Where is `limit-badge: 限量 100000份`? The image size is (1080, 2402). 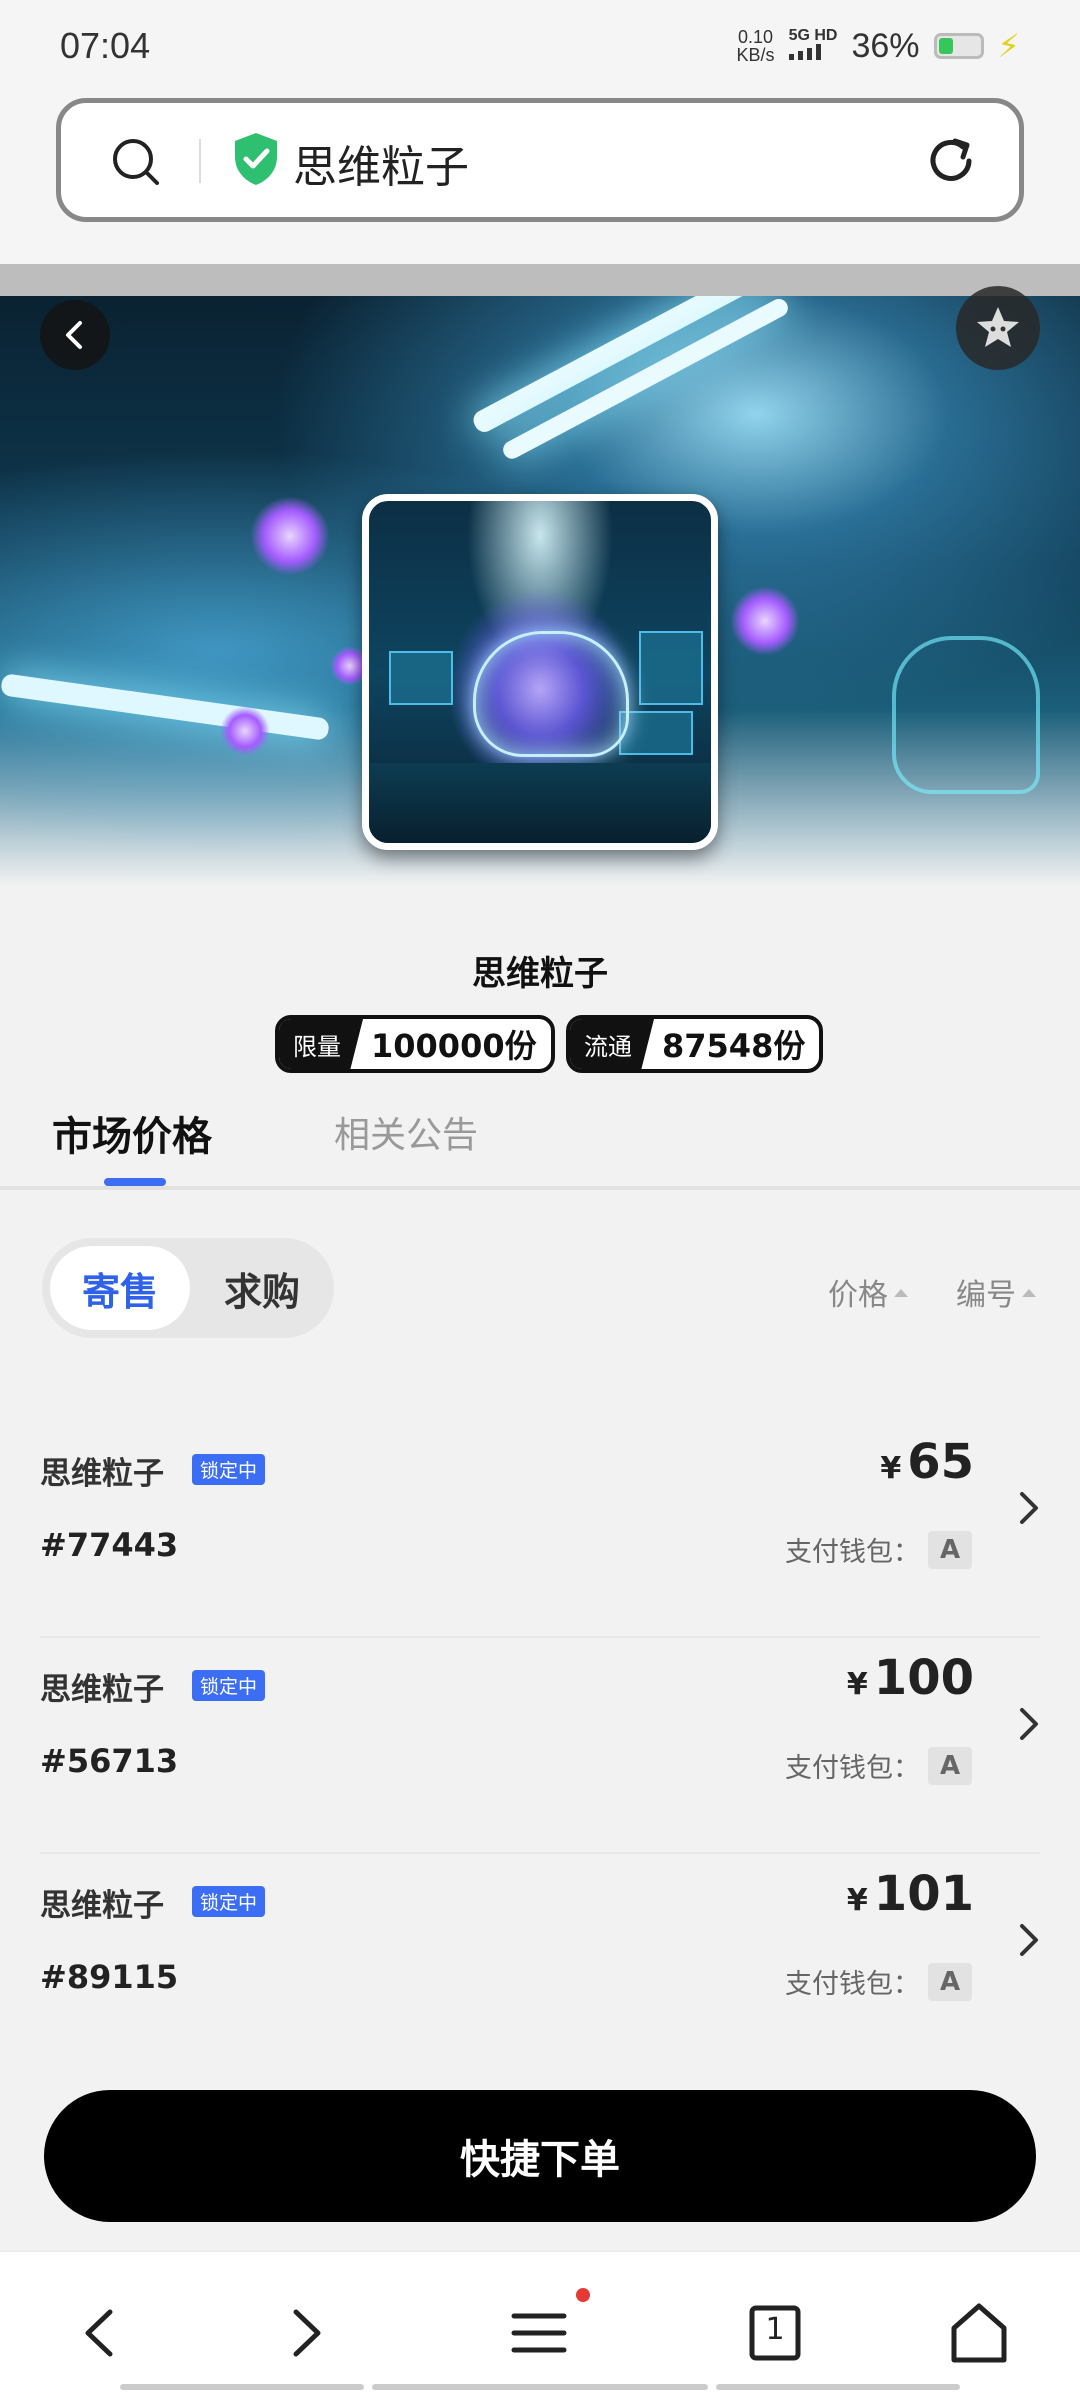
limit-badge: 限量 100000份 is located at coordinates (415, 1044).